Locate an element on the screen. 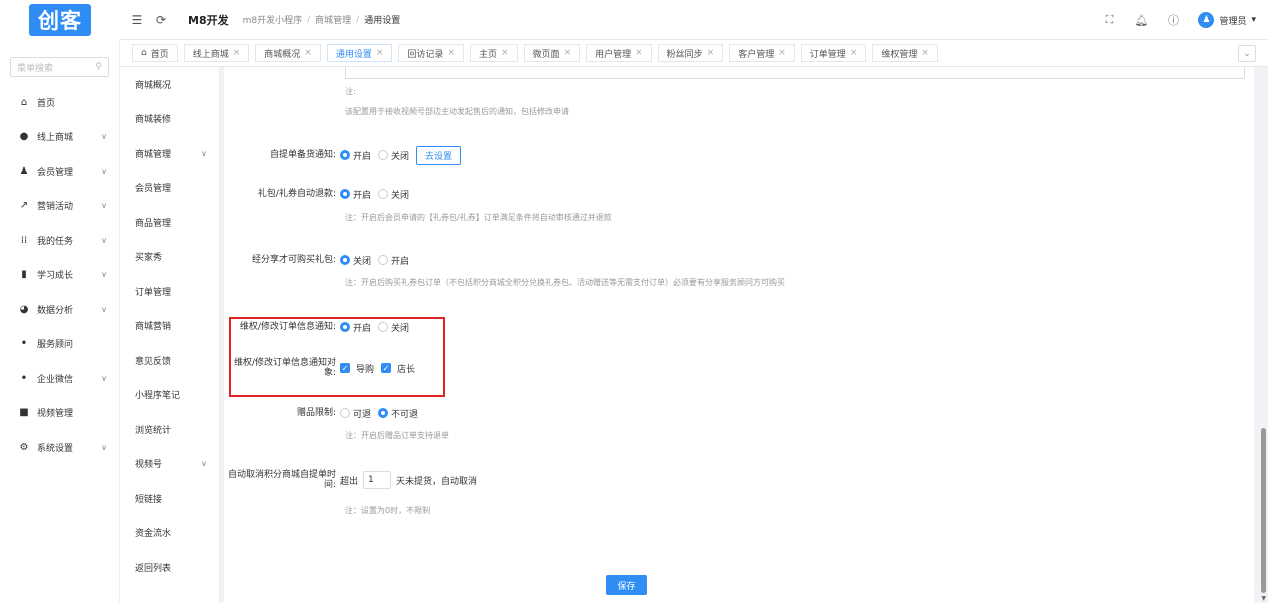 Image resolution: width=1268 pixels, height=603 pixels. submenu-item: 浏览统计 is located at coordinates (169, 429).